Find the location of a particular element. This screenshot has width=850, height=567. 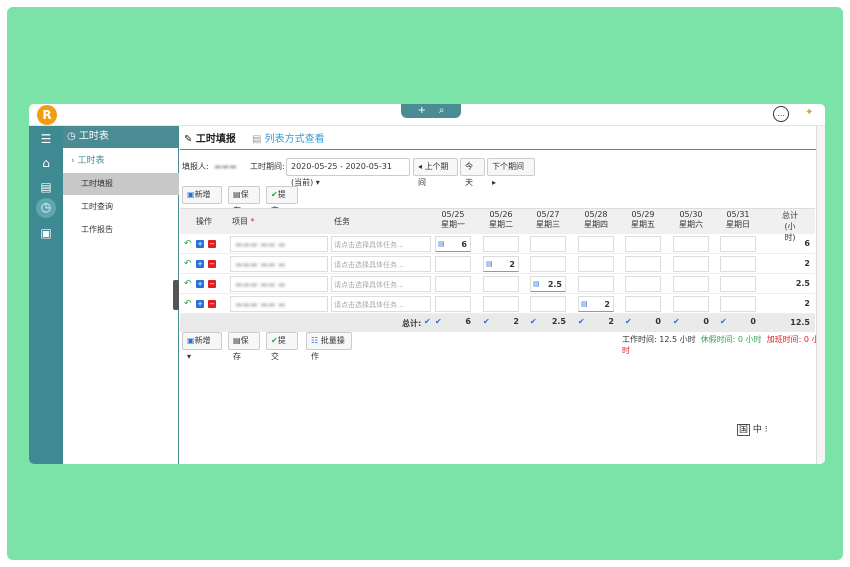

home-icon: ⌂ is located at coordinates (46, 163).